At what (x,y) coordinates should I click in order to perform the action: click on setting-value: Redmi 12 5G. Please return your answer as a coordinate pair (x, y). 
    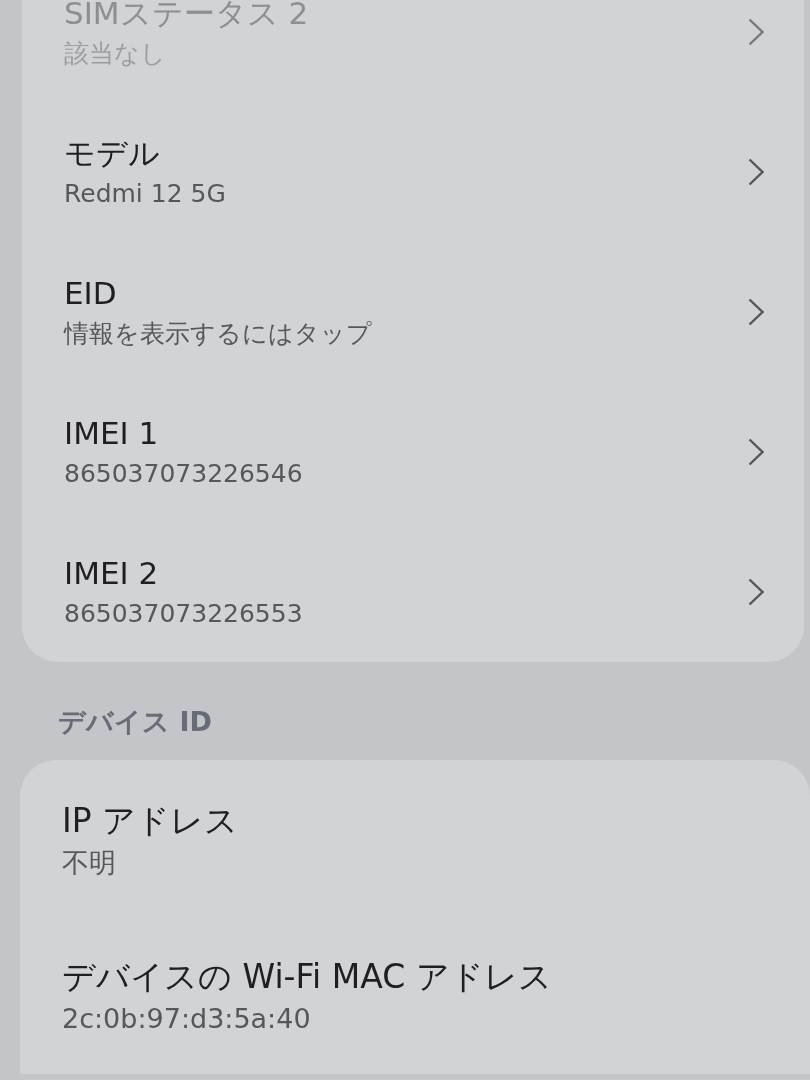
    Looking at the image, I should click on (145, 194).